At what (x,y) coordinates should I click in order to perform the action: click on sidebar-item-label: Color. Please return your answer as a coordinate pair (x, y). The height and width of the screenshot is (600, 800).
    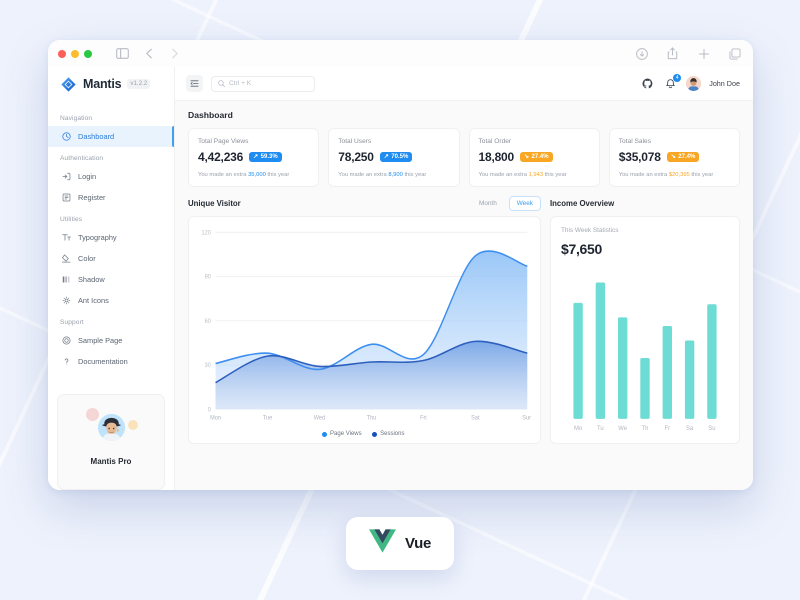
    Looking at the image, I should click on (87, 258).